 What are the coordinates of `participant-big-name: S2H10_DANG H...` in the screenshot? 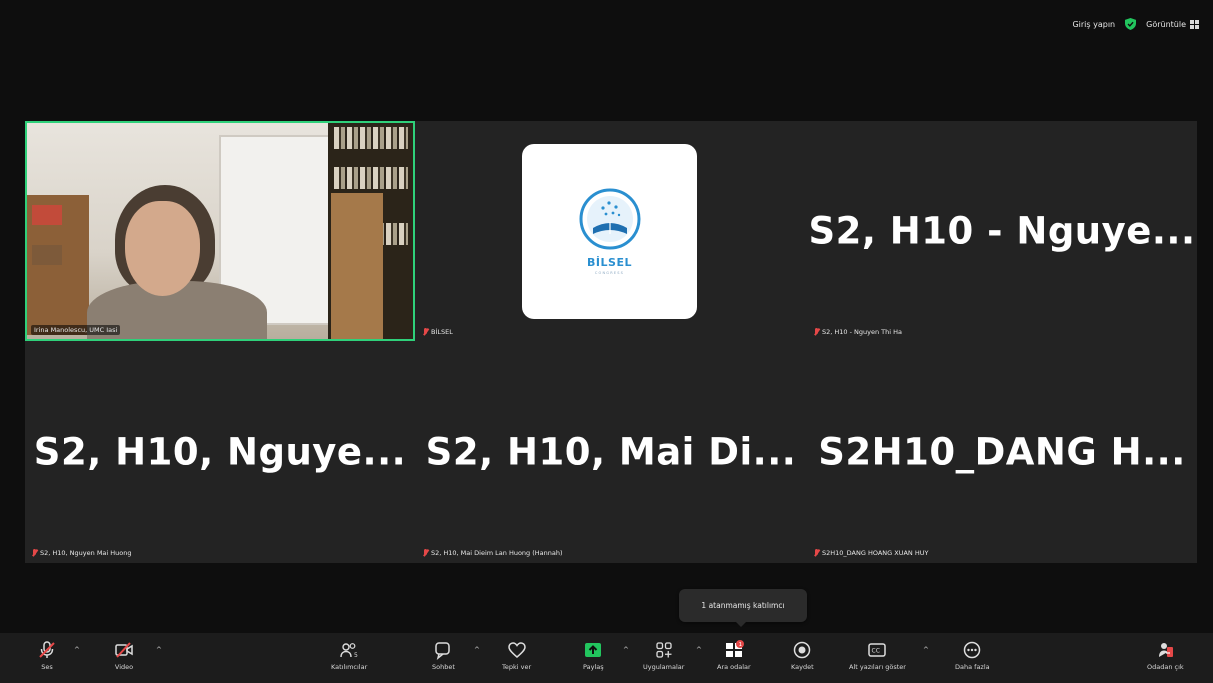 It's located at (1002, 452).